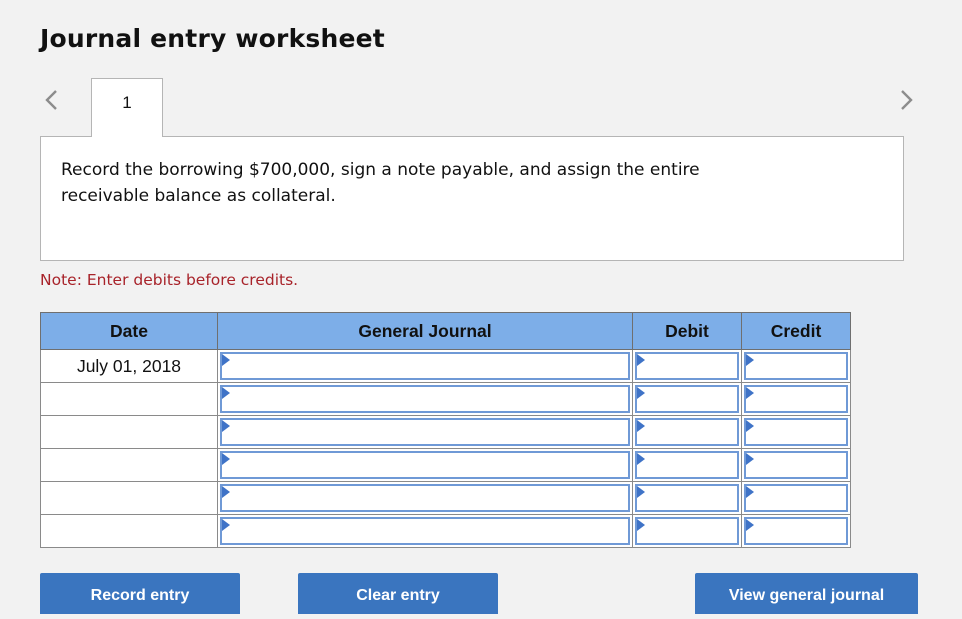 The height and width of the screenshot is (619, 962). I want to click on column-header-debit: Debit, so click(687, 331).